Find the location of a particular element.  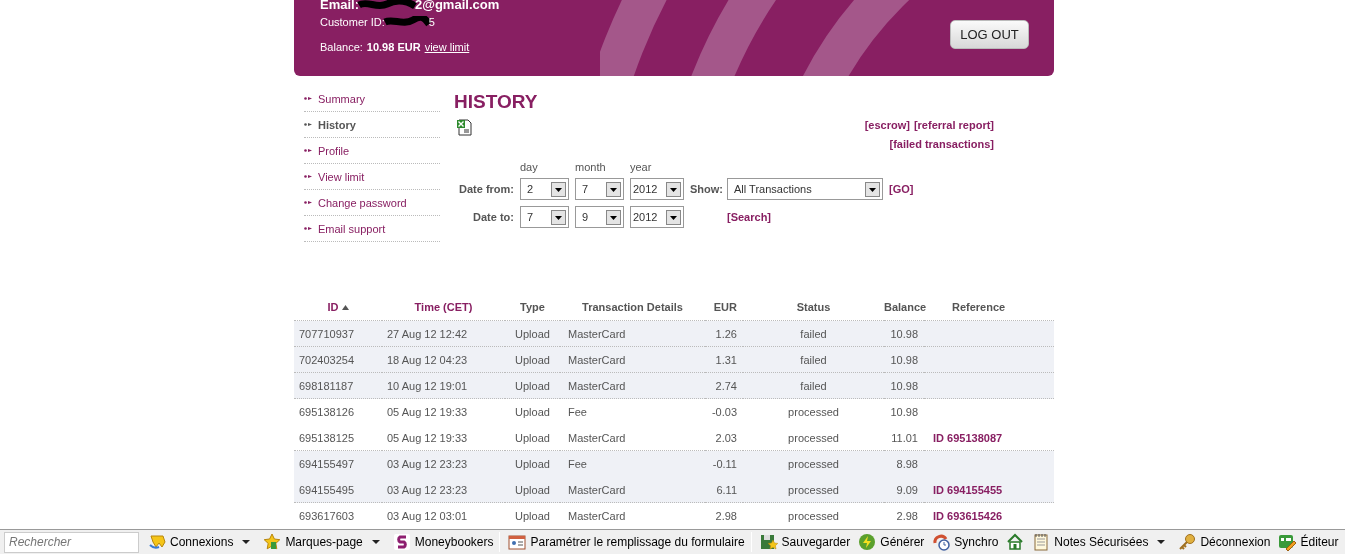

toolbar-button: Connexions is located at coordinates (202, 542).